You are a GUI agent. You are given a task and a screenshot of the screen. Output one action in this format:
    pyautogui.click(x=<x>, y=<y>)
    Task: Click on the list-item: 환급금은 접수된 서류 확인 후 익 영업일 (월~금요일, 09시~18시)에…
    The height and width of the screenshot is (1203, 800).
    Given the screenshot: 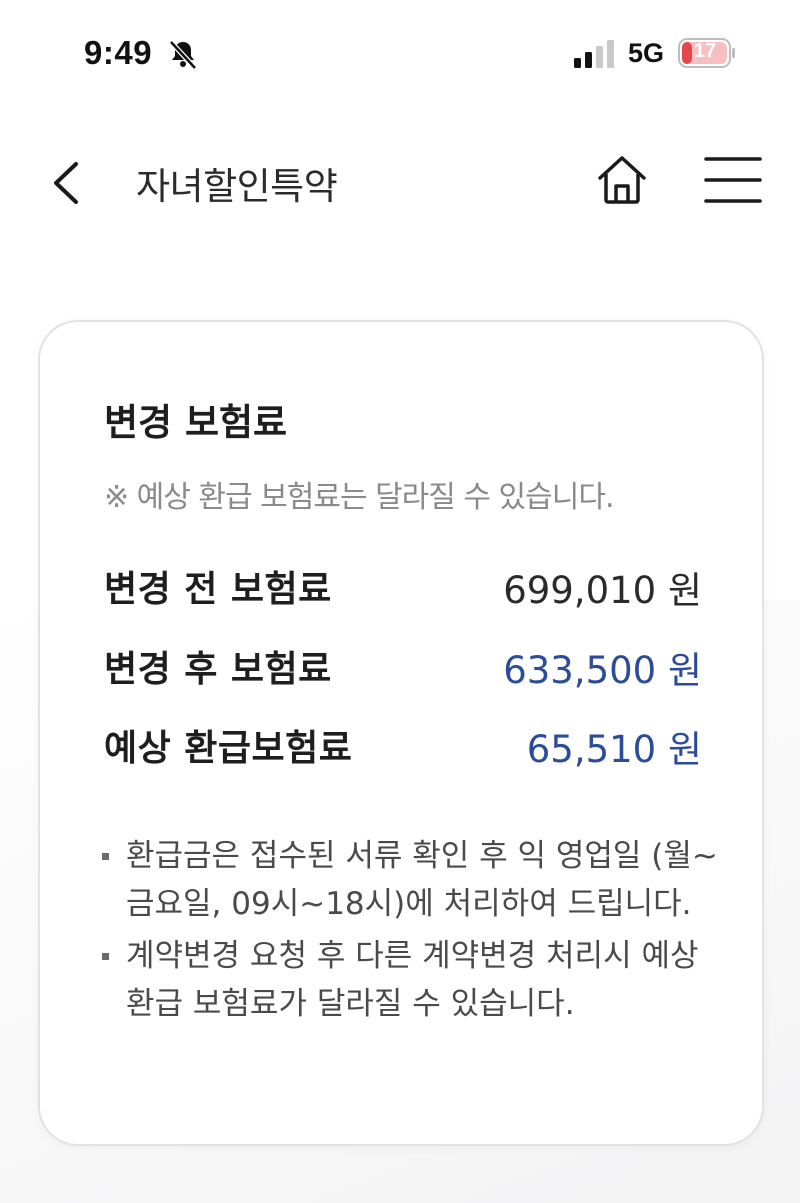 What is the action you would take?
    pyautogui.click(x=408, y=880)
    